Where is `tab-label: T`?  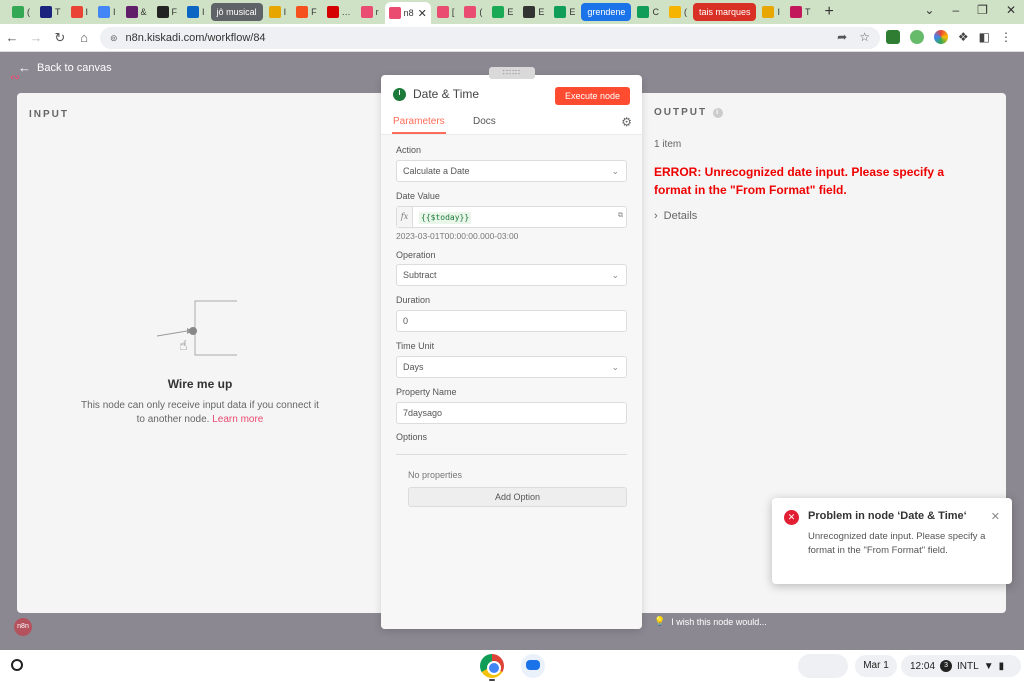
tab-label: T is located at coordinates (807, 12).